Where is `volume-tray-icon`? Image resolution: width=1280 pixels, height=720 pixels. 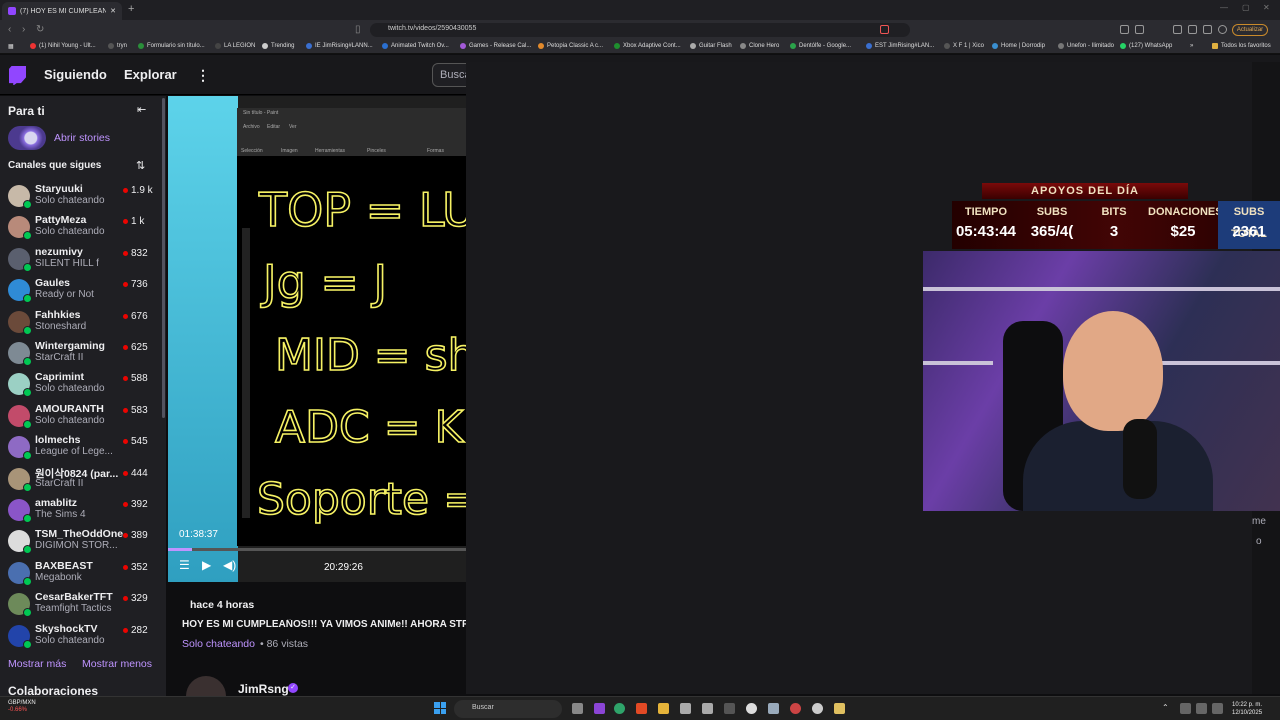 volume-tray-icon is located at coordinates (1201, 708).